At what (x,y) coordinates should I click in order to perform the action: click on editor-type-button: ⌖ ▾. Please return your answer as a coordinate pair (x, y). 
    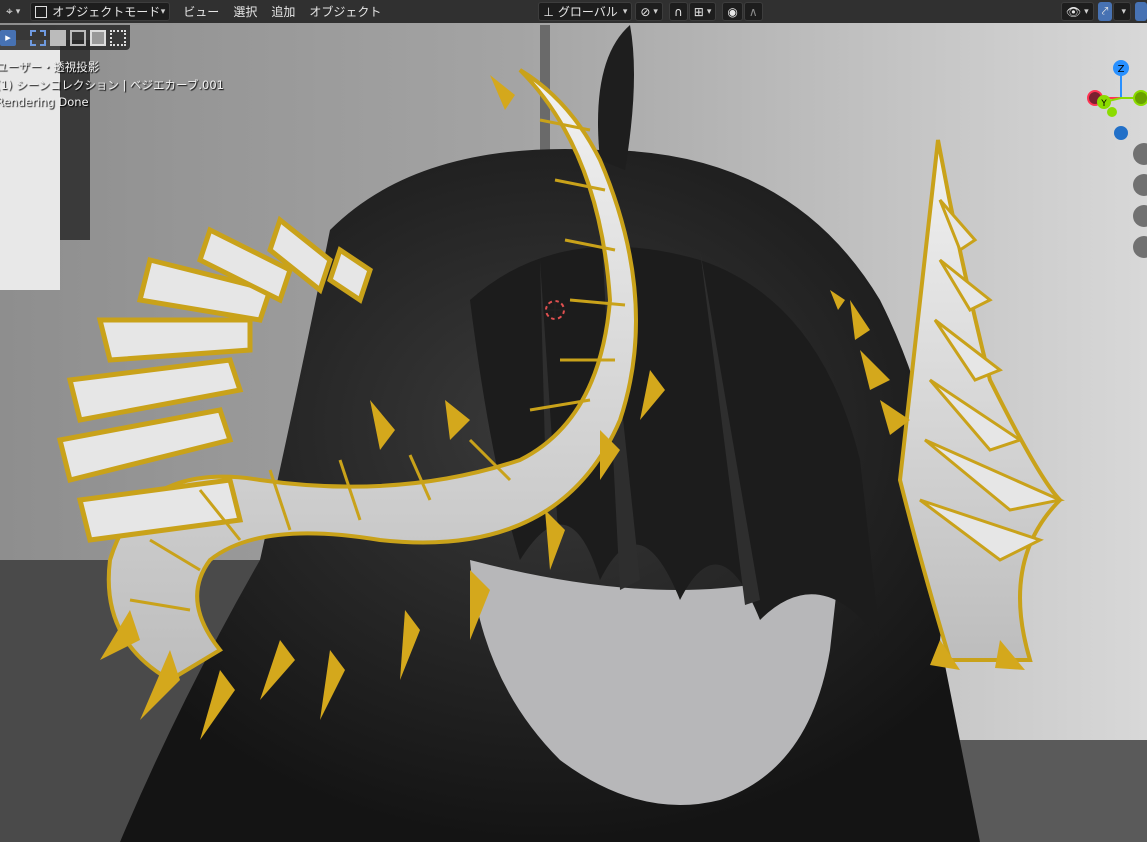
    Looking at the image, I should click on (13, 11).